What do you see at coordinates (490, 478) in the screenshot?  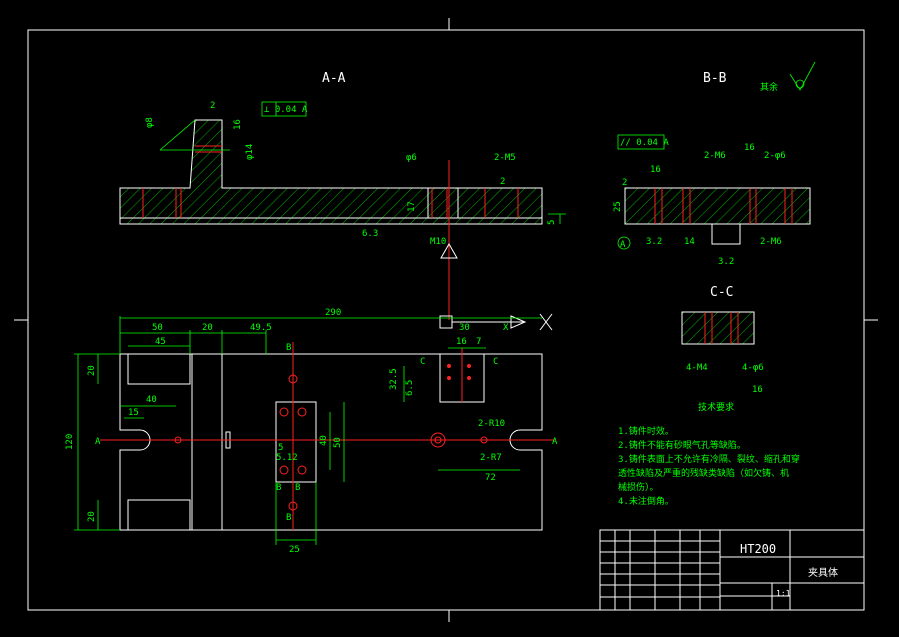 I see `dim-72: 72` at bounding box center [490, 478].